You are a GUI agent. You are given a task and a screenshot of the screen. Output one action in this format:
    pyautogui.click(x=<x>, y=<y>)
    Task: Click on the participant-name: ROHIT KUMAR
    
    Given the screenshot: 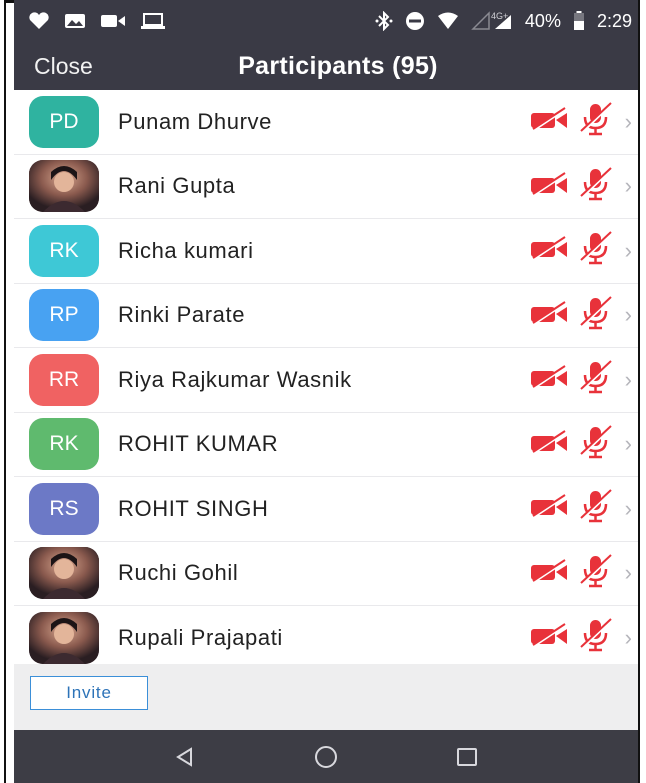 What is the action you would take?
    pyautogui.click(x=198, y=444)
    